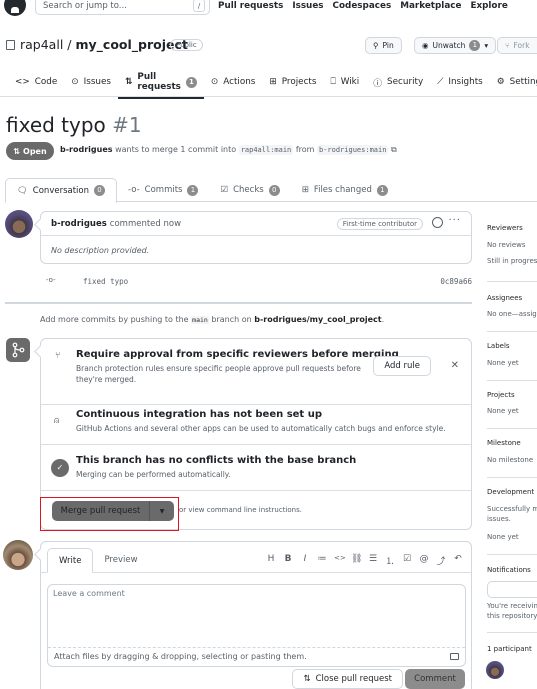 Image resolution: width=537 pixels, height=689 pixels. What do you see at coordinates (402, 366) in the screenshot?
I see `add-rule-button: Add rule` at bounding box center [402, 366].